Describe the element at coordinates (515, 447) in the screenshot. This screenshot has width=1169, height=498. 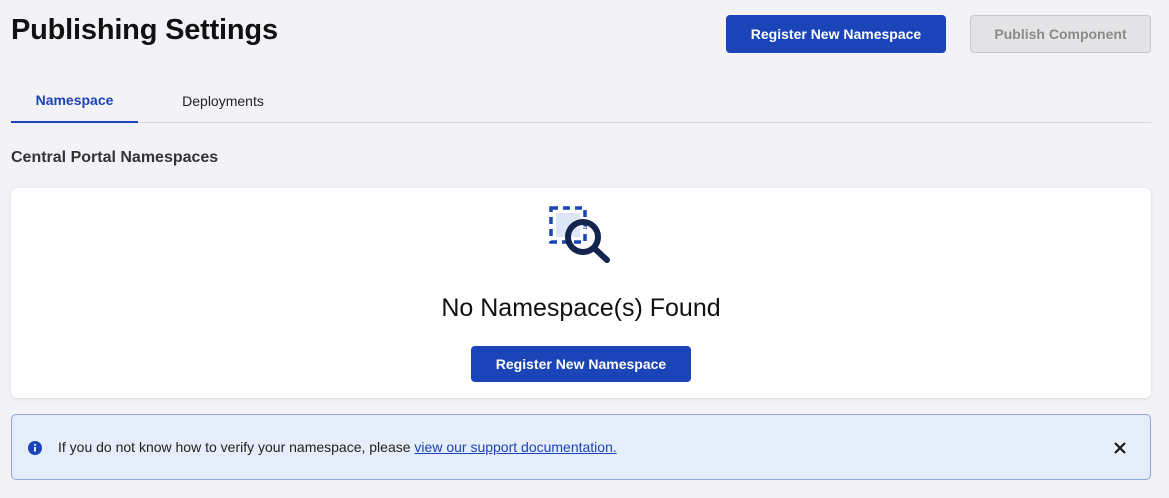
I see `support-documentation-link: view our support documentation.` at that location.